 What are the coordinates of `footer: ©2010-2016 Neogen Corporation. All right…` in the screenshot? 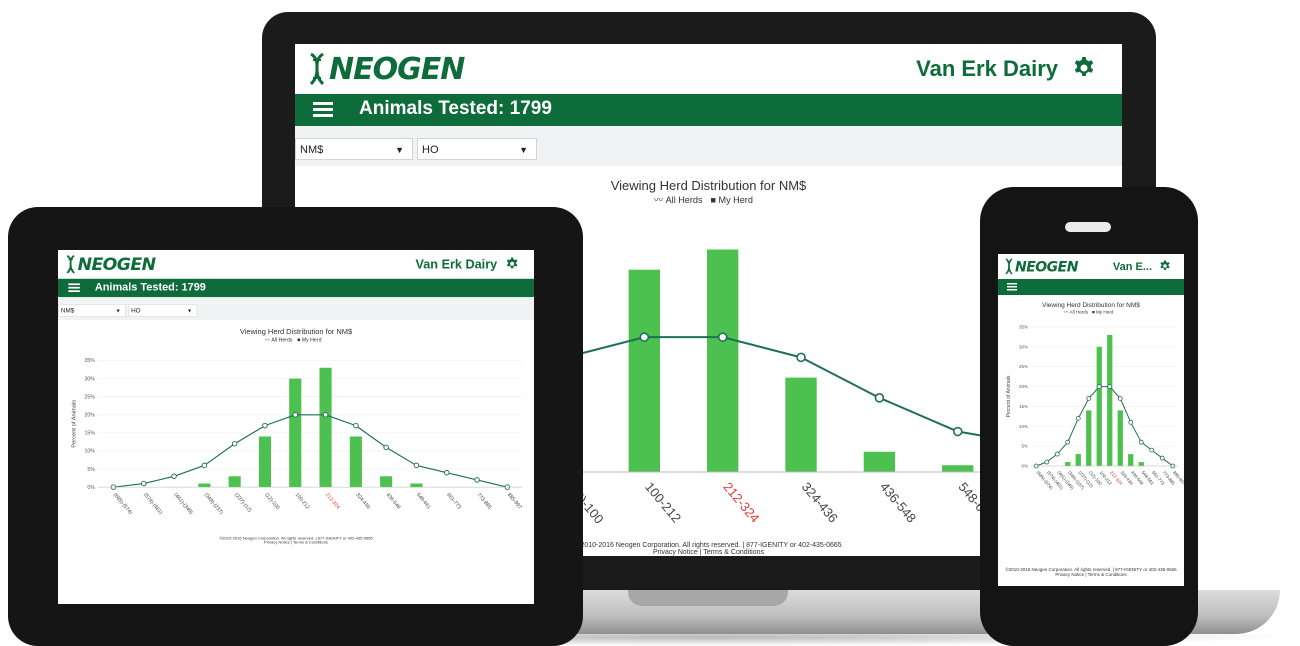 It's located at (1091, 572).